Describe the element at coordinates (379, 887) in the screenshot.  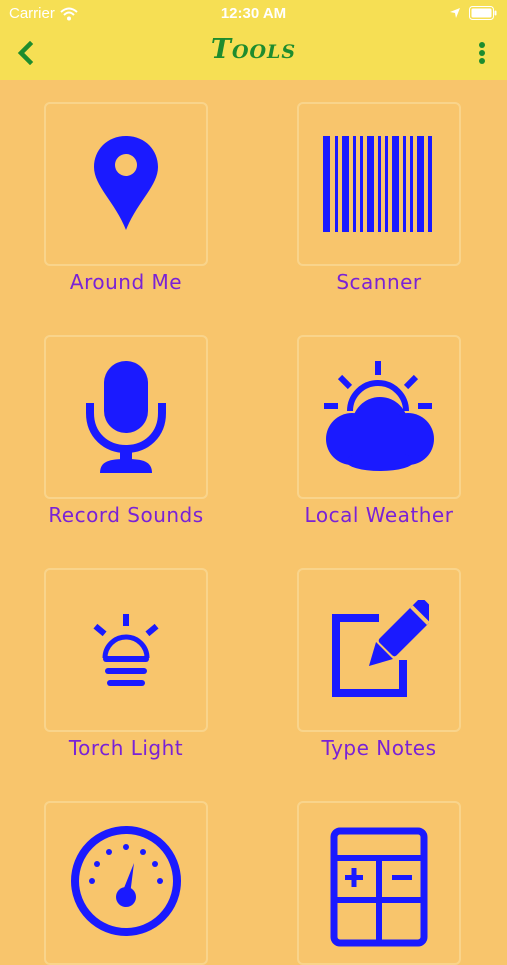
I see `calculator-icon` at that location.